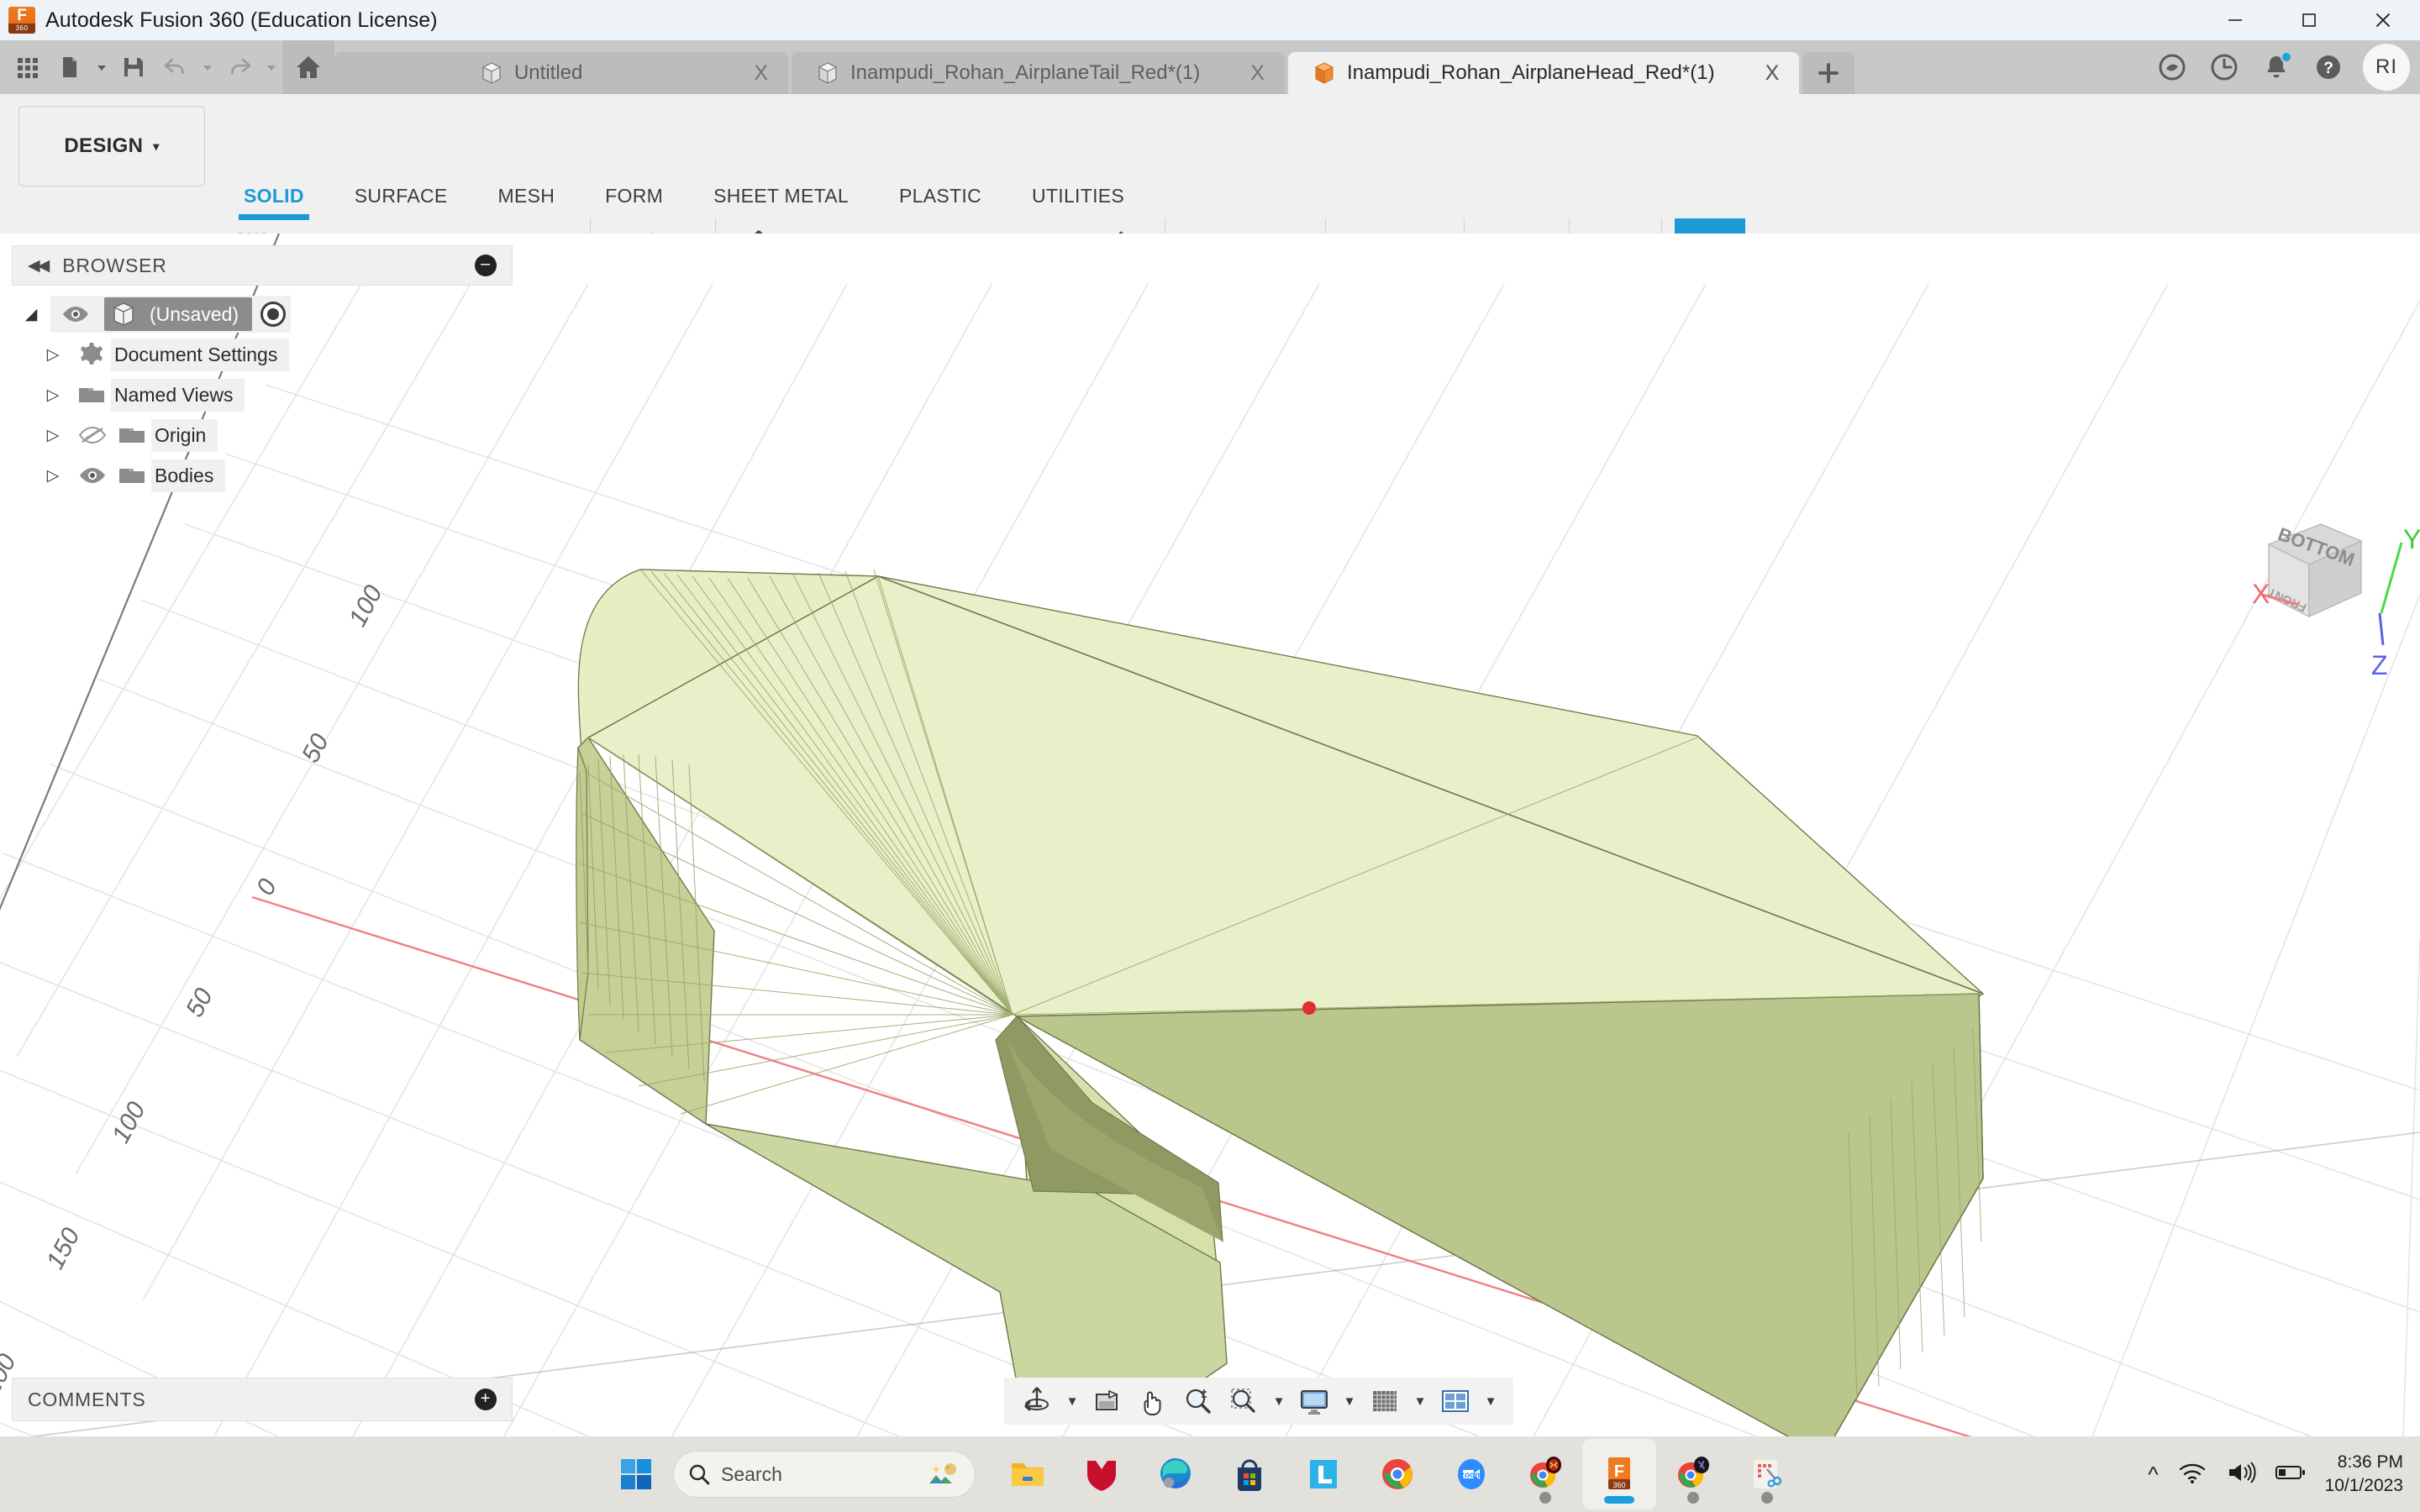 The width and height of the screenshot is (2420, 1512). I want to click on help-question-icon: ?, so click(2329, 67).